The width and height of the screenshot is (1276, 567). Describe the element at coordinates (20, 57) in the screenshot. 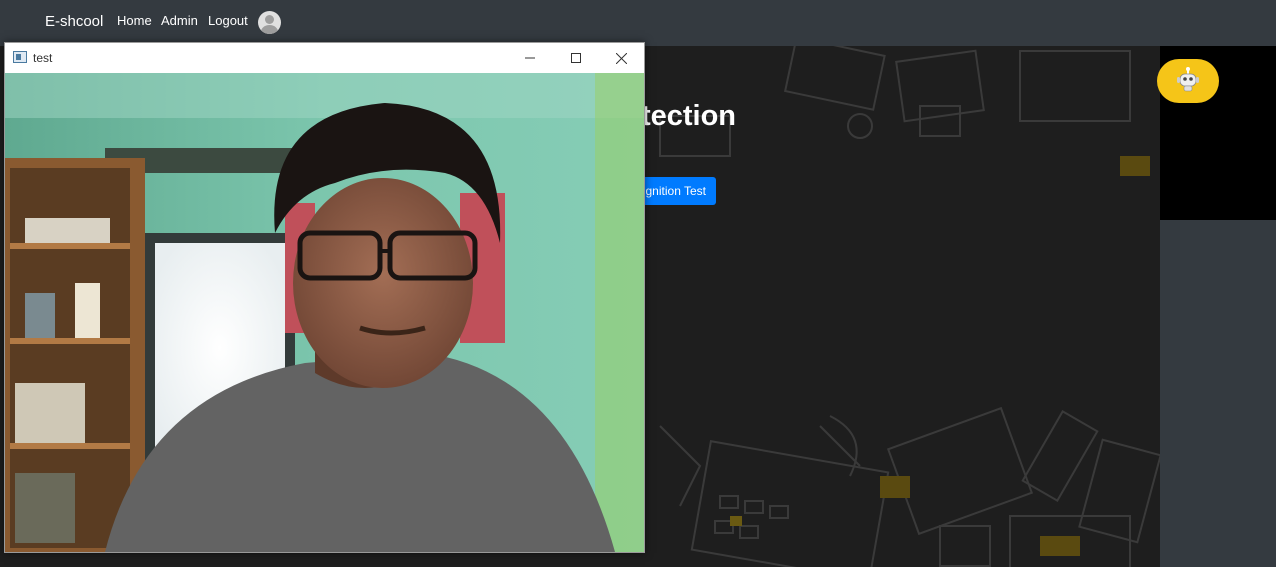

I see `window-app-icon` at that location.